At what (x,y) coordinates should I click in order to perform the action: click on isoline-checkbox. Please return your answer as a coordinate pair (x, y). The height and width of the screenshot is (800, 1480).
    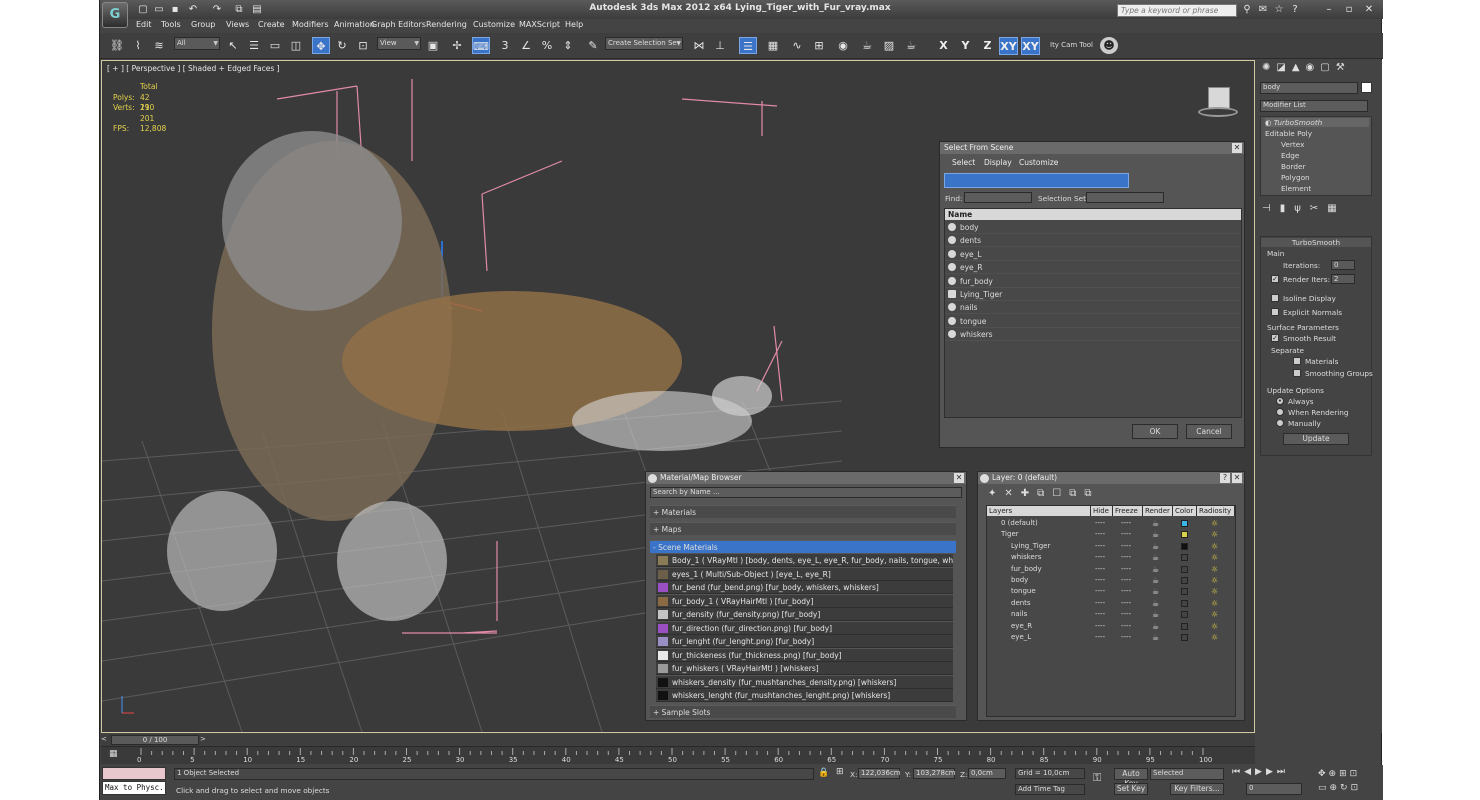
    Looking at the image, I should click on (1275, 298).